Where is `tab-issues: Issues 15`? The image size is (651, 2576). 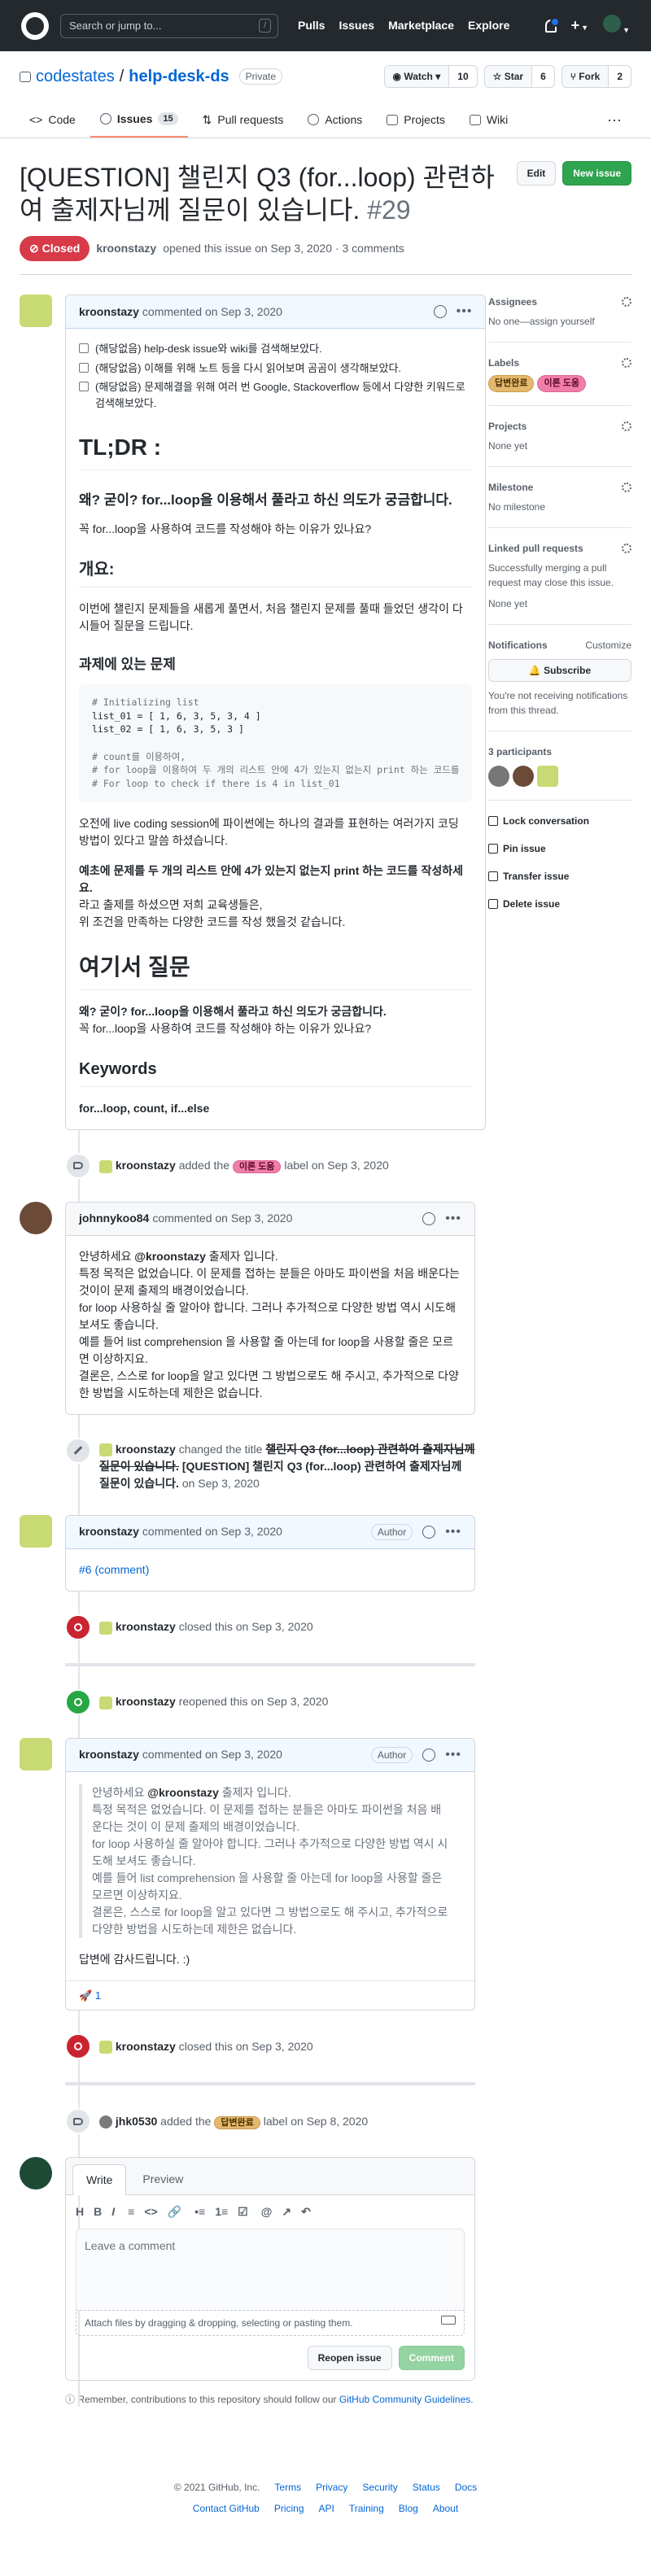 tab-issues: Issues 15 is located at coordinates (139, 120).